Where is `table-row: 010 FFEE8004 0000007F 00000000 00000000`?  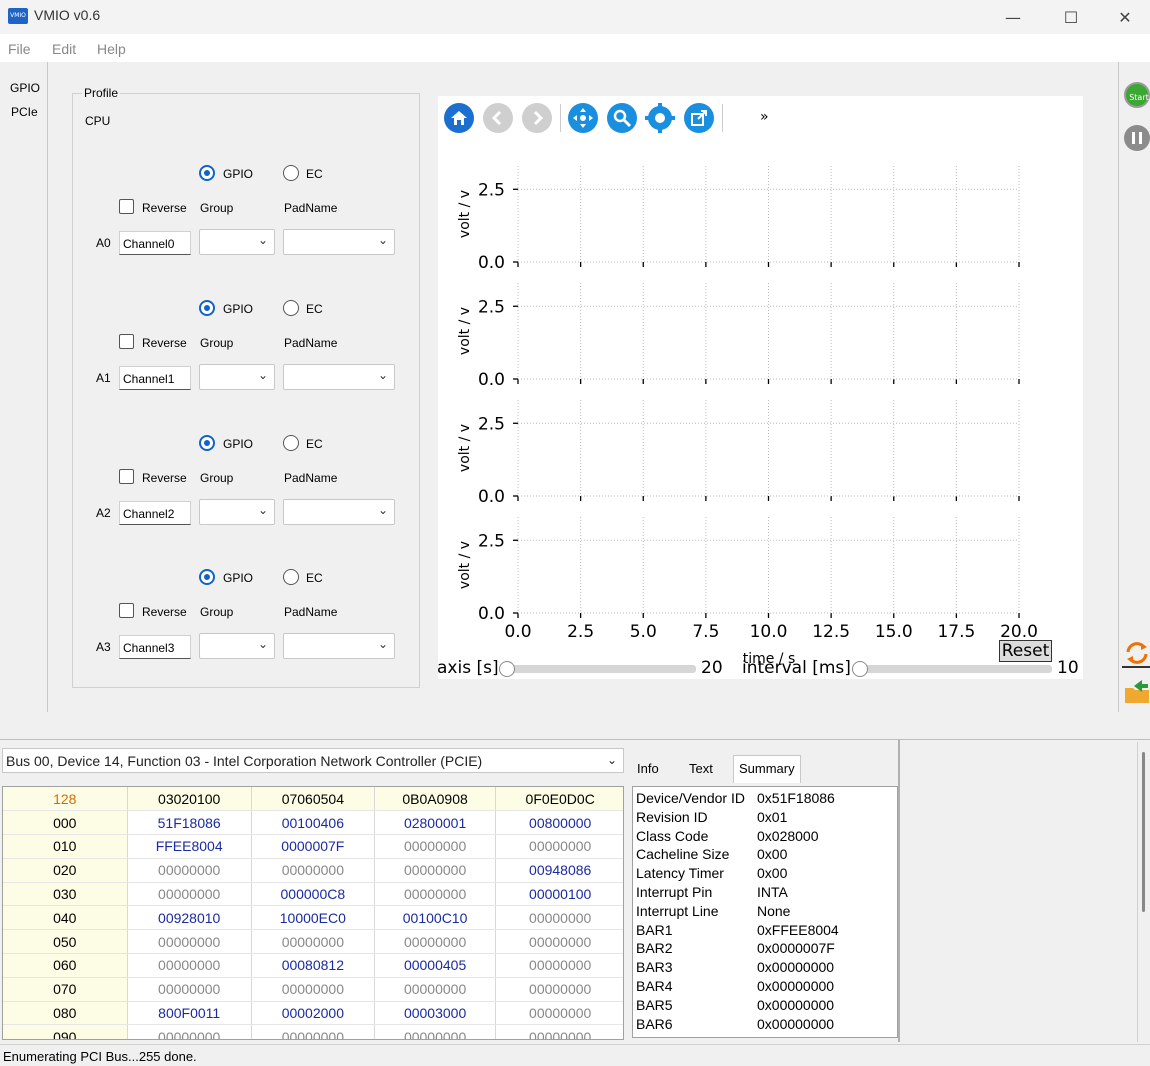 table-row: 010 FFEE8004 0000007F 00000000 00000000 is located at coordinates (313, 846).